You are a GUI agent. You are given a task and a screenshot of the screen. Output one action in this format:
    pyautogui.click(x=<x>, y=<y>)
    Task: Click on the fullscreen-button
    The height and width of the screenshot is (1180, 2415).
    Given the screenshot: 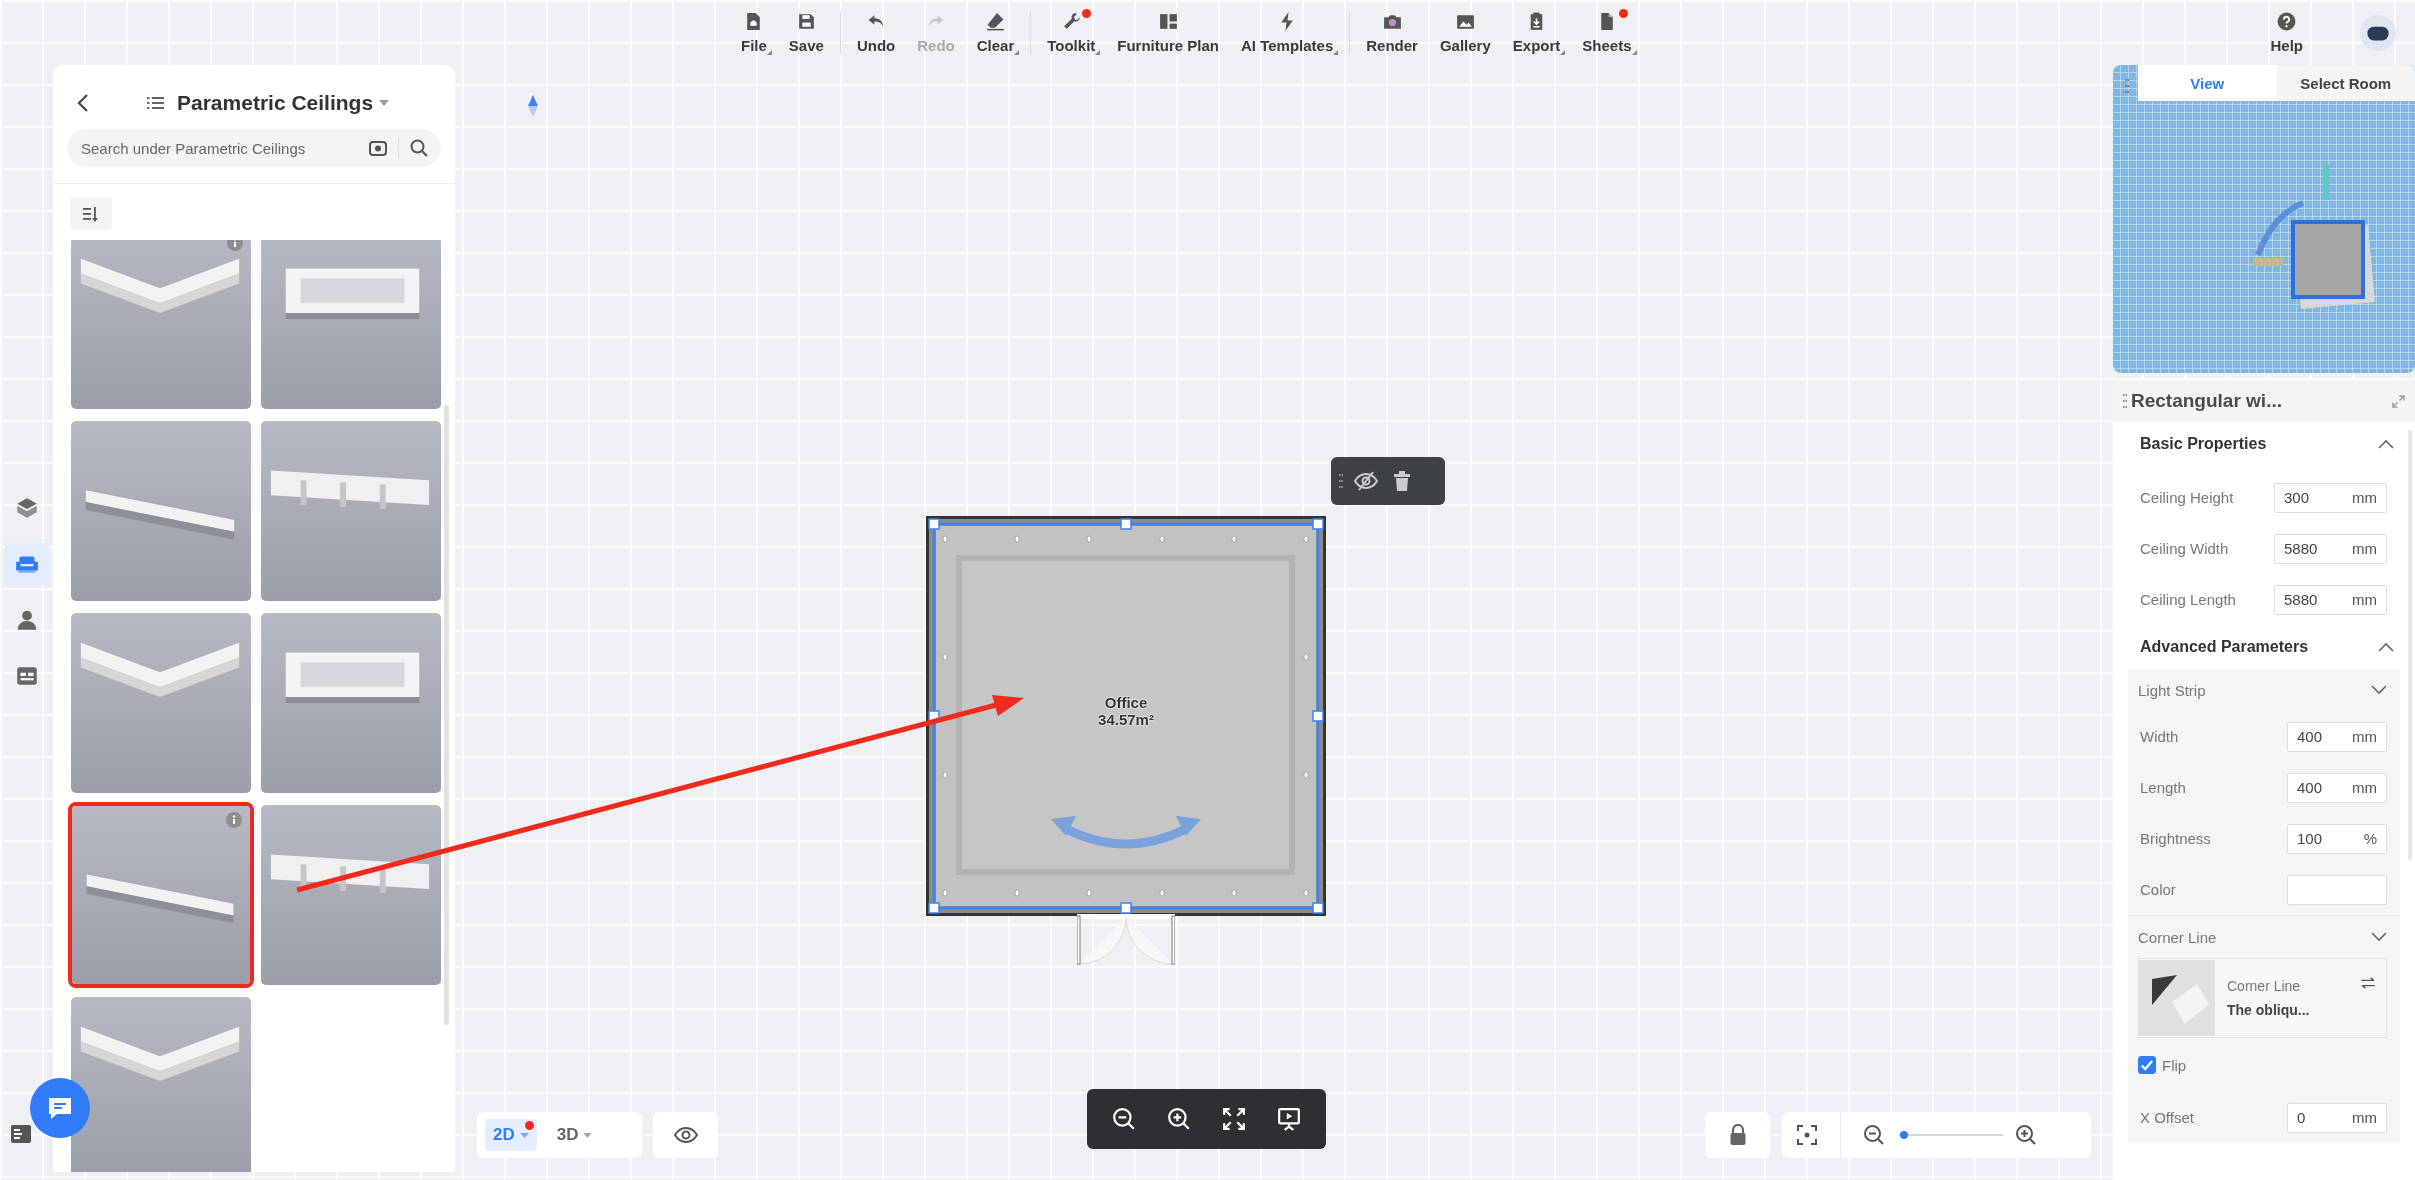 What is the action you would take?
    pyautogui.click(x=1233, y=1119)
    